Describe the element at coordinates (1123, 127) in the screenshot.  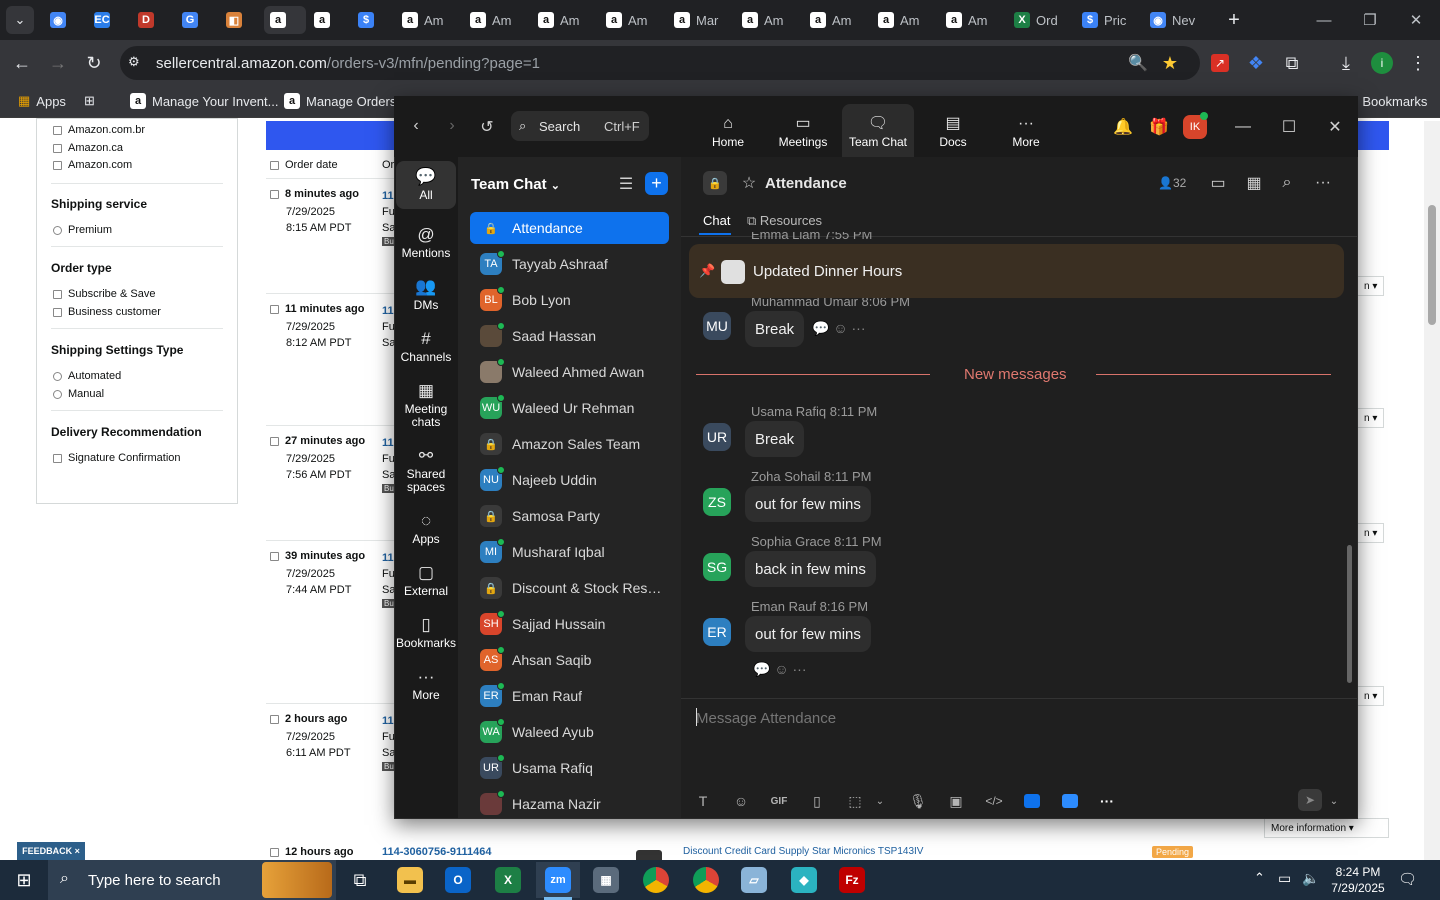
I see `notifications-button: 🔔` at that location.